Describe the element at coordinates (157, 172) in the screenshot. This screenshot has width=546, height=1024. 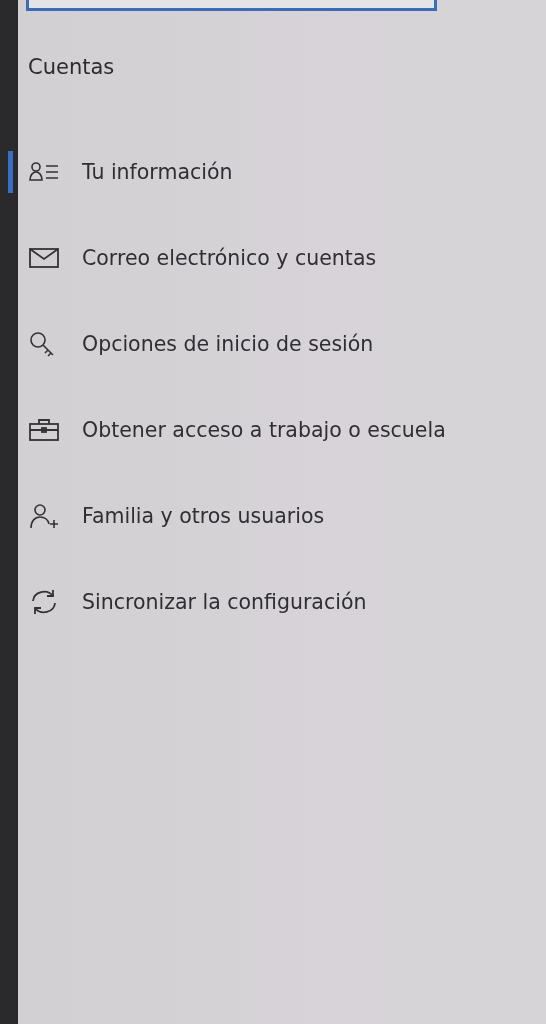
I see `nav-label: Tu información` at that location.